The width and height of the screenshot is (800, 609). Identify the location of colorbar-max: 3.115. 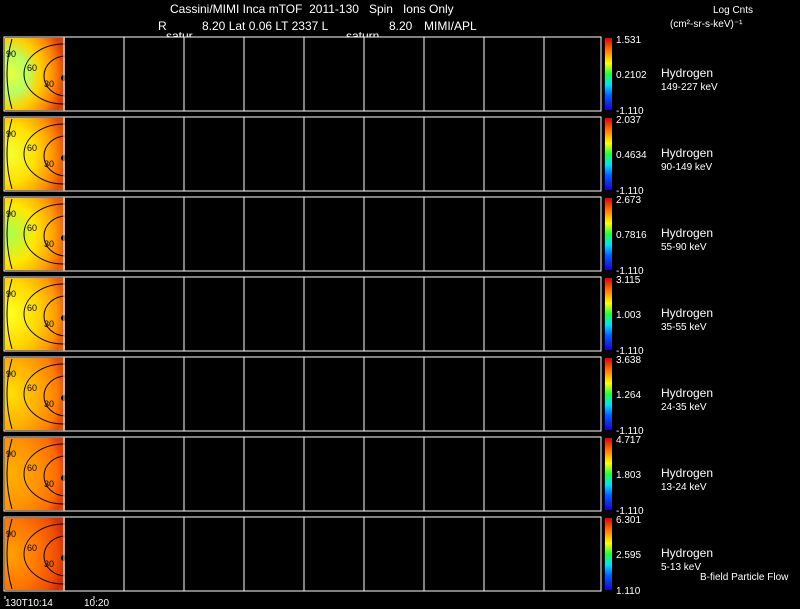
(628, 280).